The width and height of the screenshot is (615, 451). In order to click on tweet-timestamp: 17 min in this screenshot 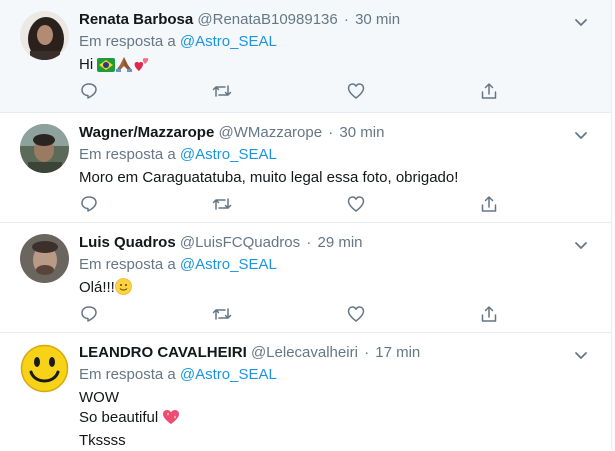, I will do `click(397, 352)`.